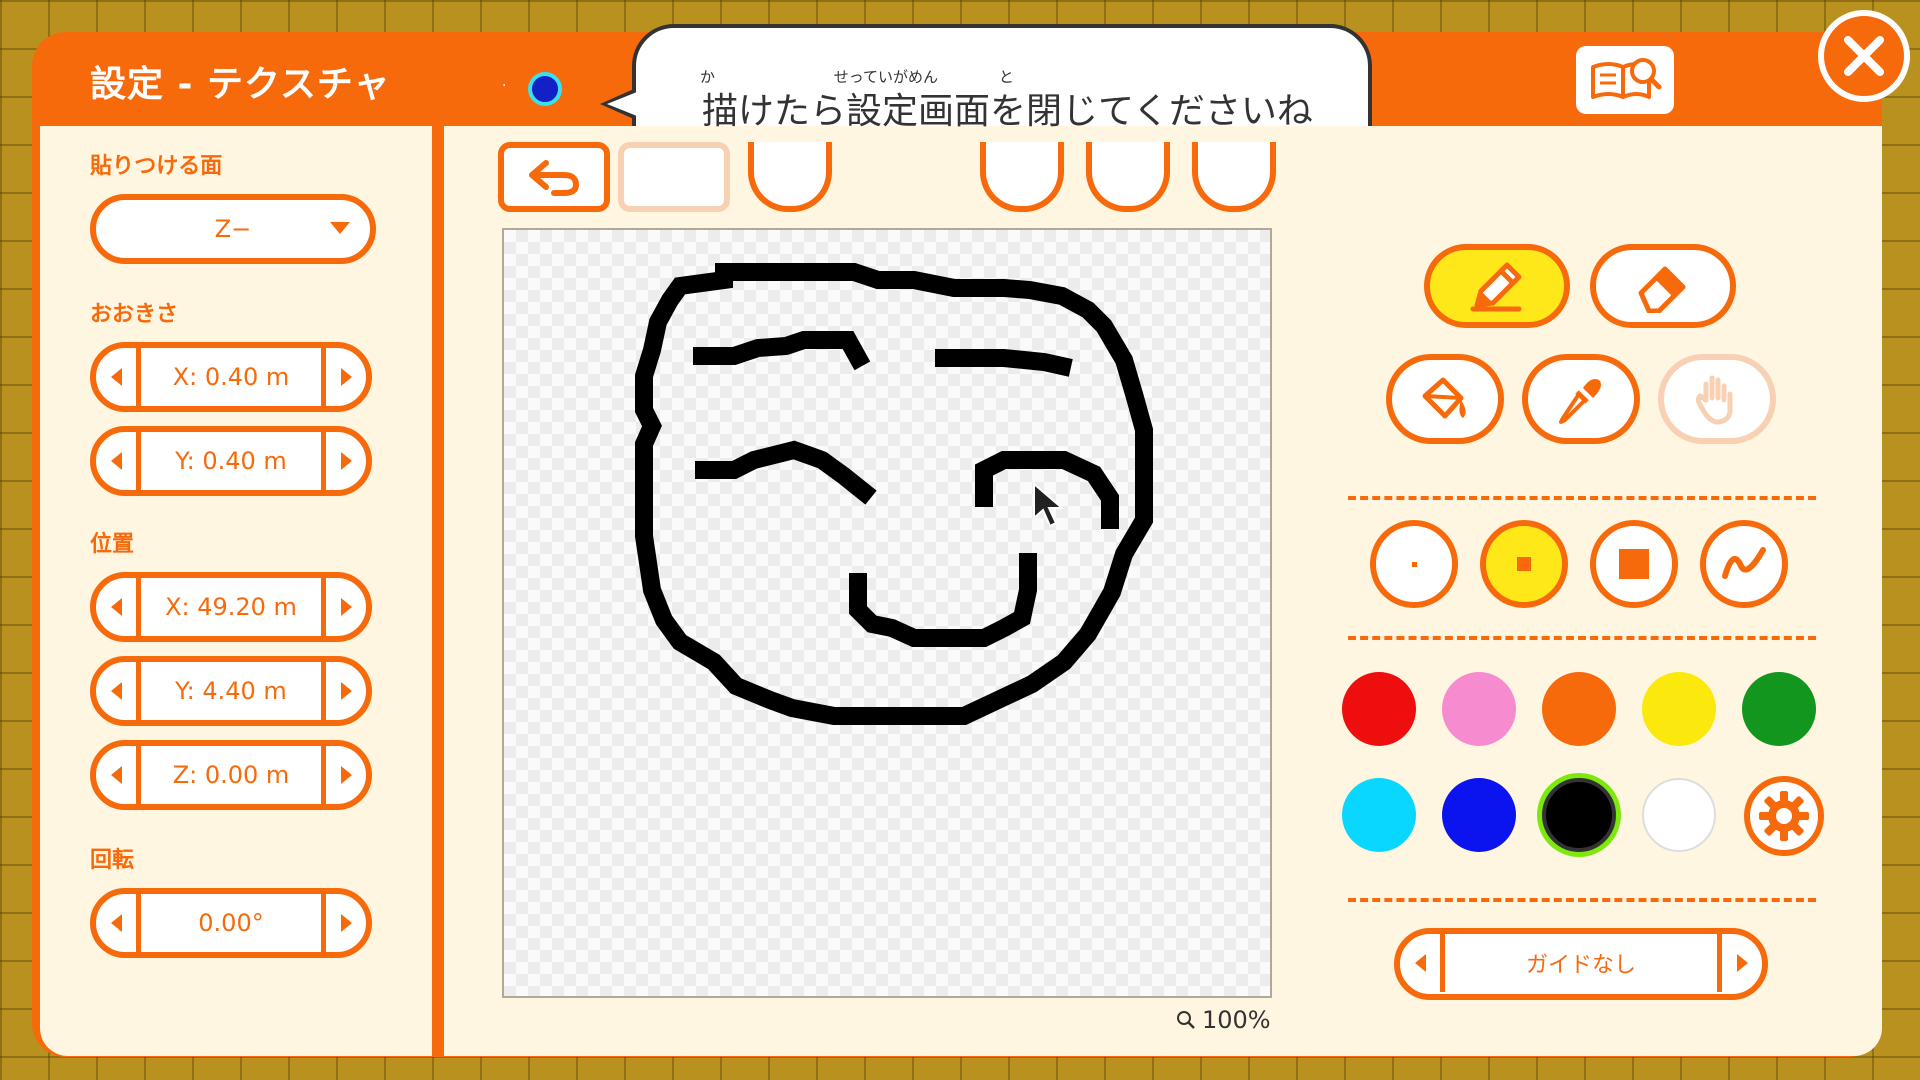  What do you see at coordinates (1379, 815) in the screenshot?
I see `color-swatch-cyan` at bounding box center [1379, 815].